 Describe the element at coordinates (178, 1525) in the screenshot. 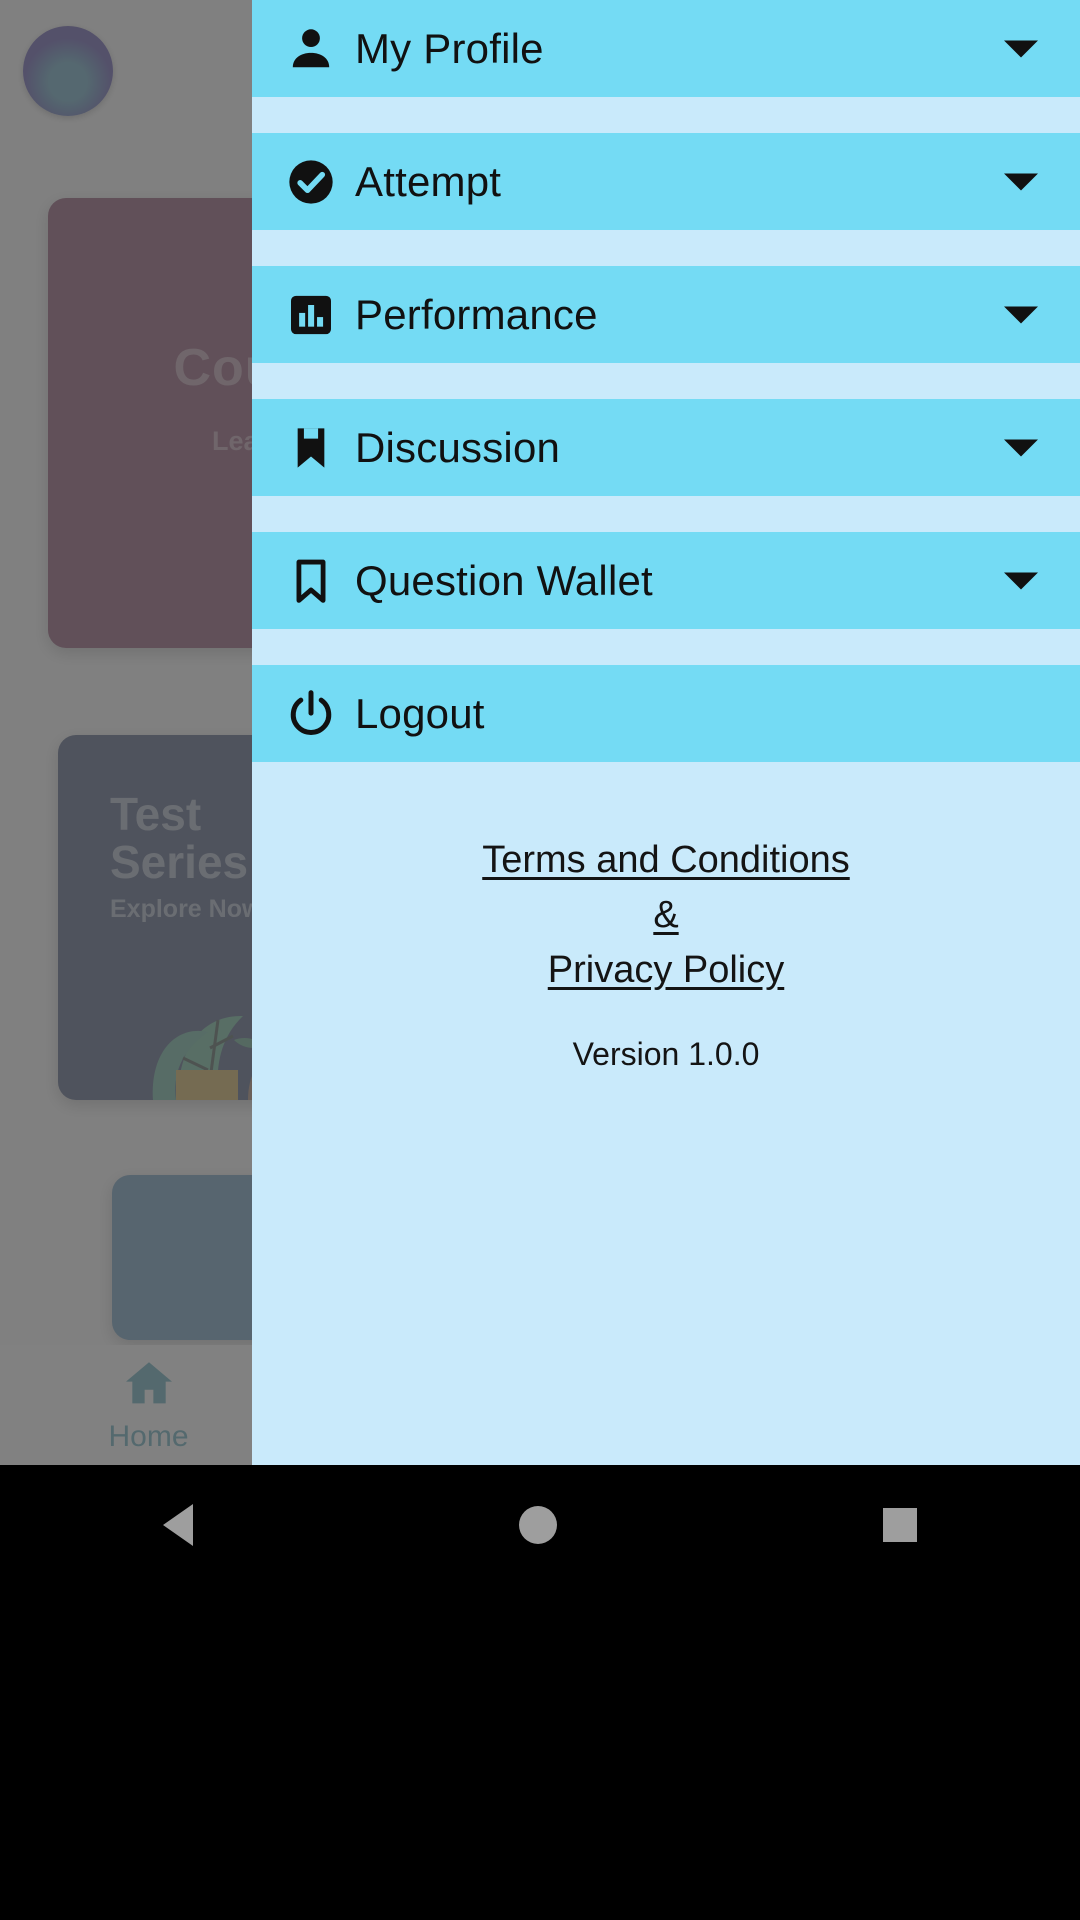

I see `back-icon` at that location.